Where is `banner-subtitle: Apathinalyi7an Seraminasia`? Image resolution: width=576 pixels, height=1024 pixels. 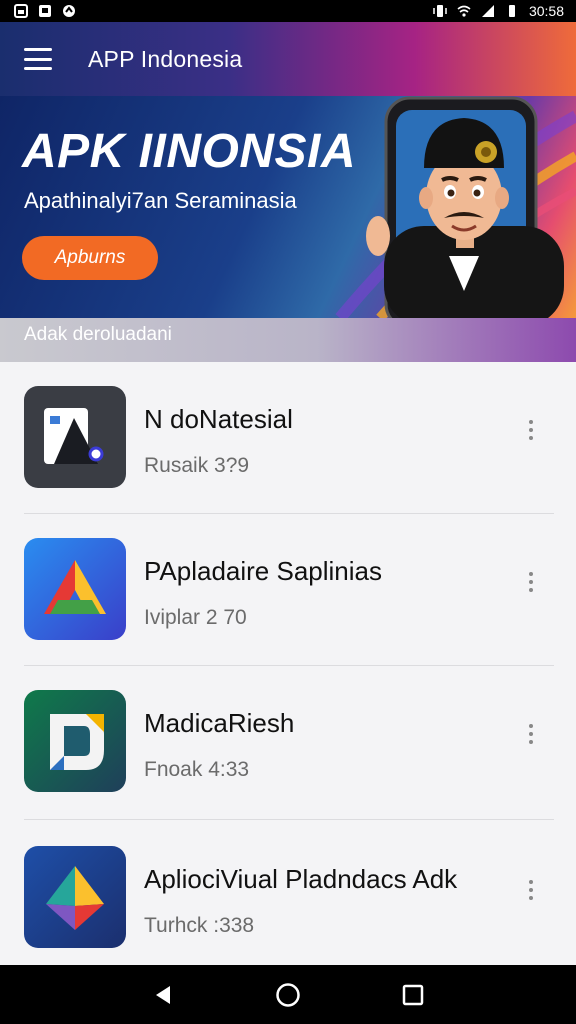
banner-subtitle: Apathinalyi7an Seraminasia is located at coordinates (160, 200).